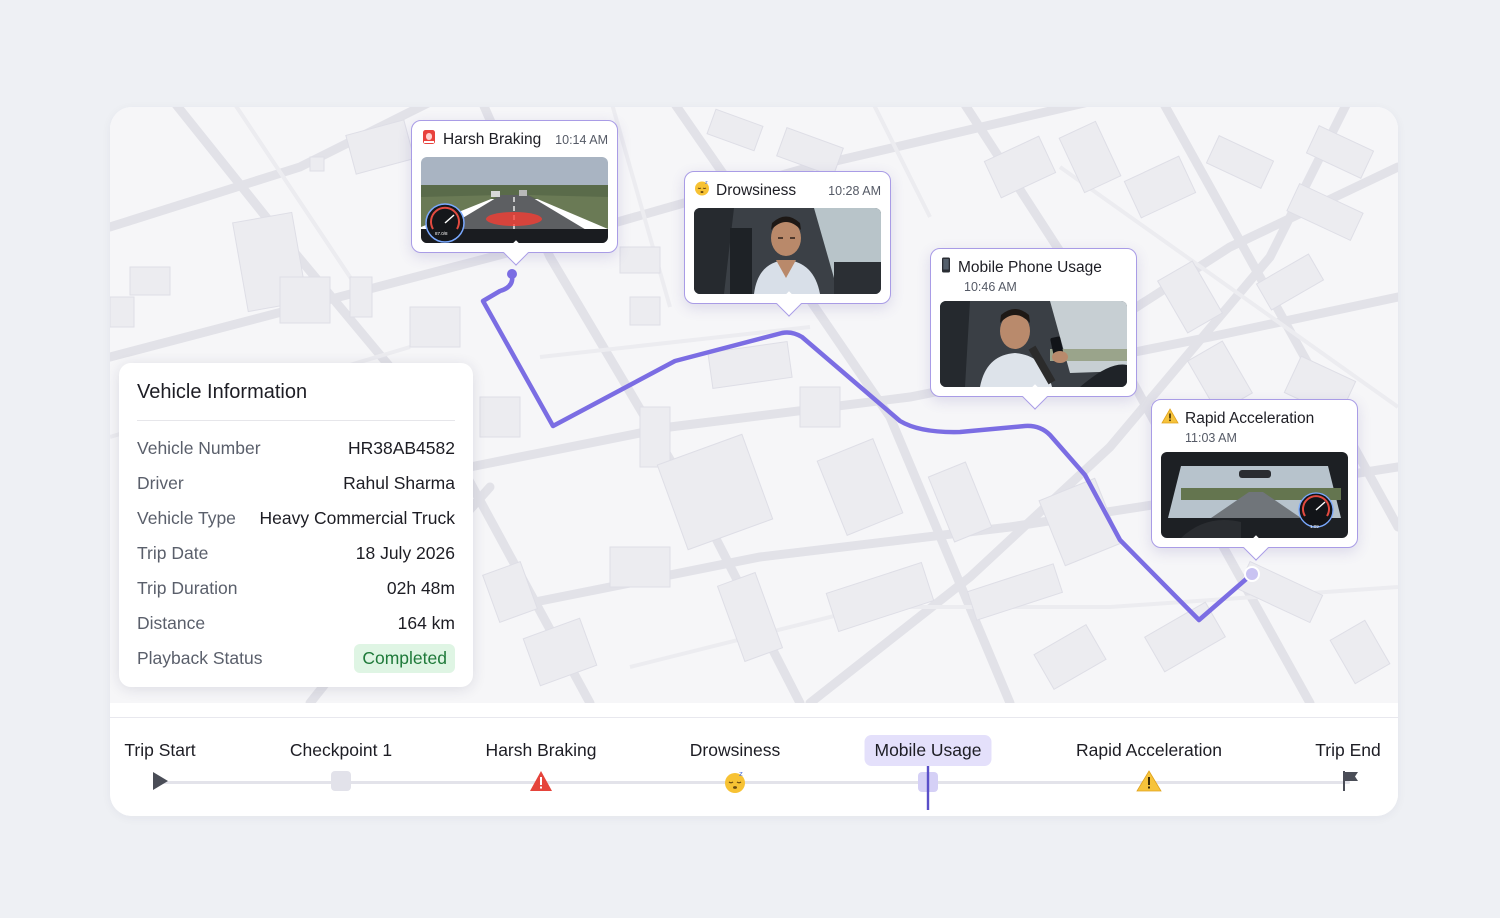  What do you see at coordinates (441, 233) in the screenshot?
I see `speed-readout: 87.0/8` at bounding box center [441, 233].